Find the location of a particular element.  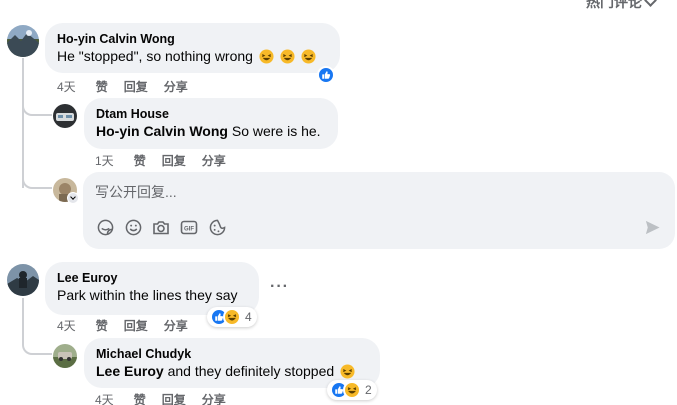

reply-text-body: So were is he. is located at coordinates (274, 131).